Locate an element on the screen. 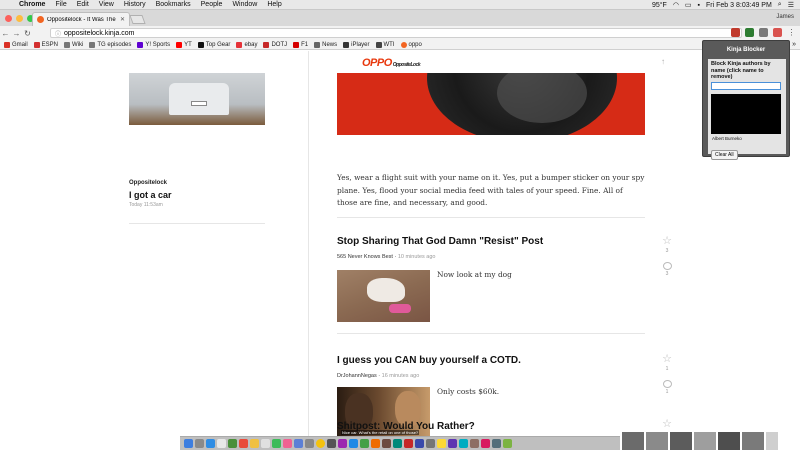 This screenshot has width=800, height=450. info-icon: ⓘ is located at coordinates (58, 33).